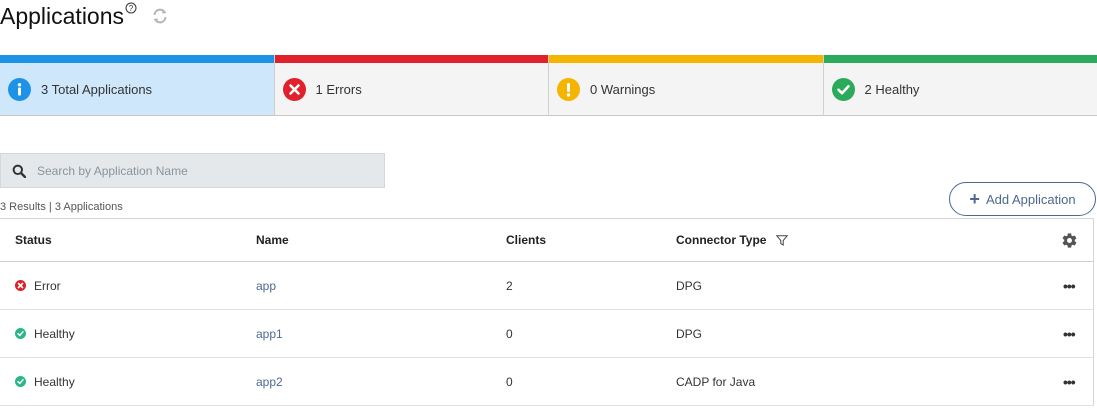 The image size is (1097, 417). I want to click on clients-count: 2, so click(509, 285).